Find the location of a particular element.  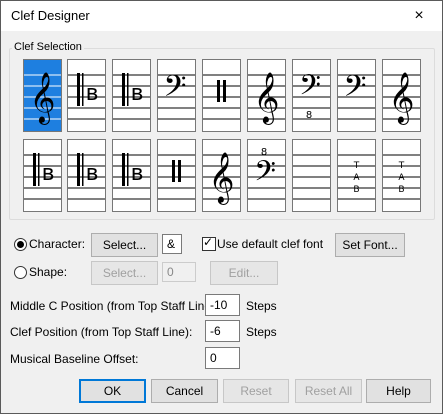

reset-all-button: Reset All is located at coordinates (328, 391).